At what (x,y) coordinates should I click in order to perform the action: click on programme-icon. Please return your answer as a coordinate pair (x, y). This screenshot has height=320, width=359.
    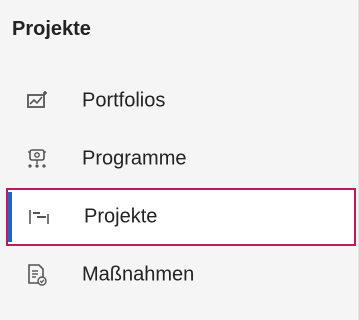
    Looking at the image, I should click on (37, 159).